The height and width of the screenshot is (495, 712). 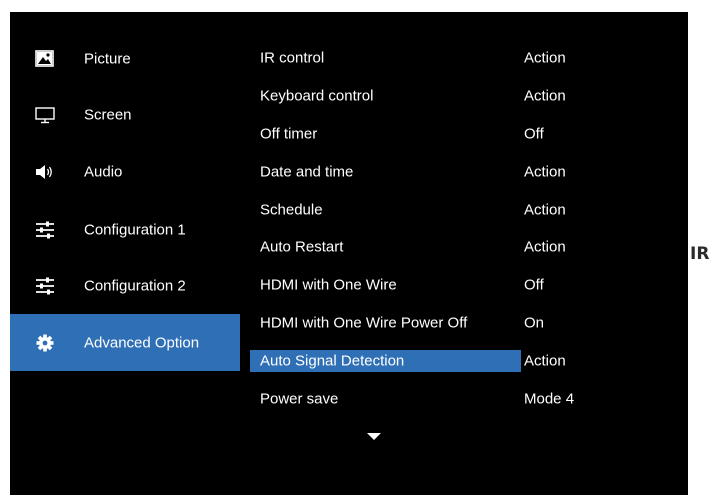 What do you see at coordinates (299, 399) in the screenshot?
I see `setting-name: Power save` at bounding box center [299, 399].